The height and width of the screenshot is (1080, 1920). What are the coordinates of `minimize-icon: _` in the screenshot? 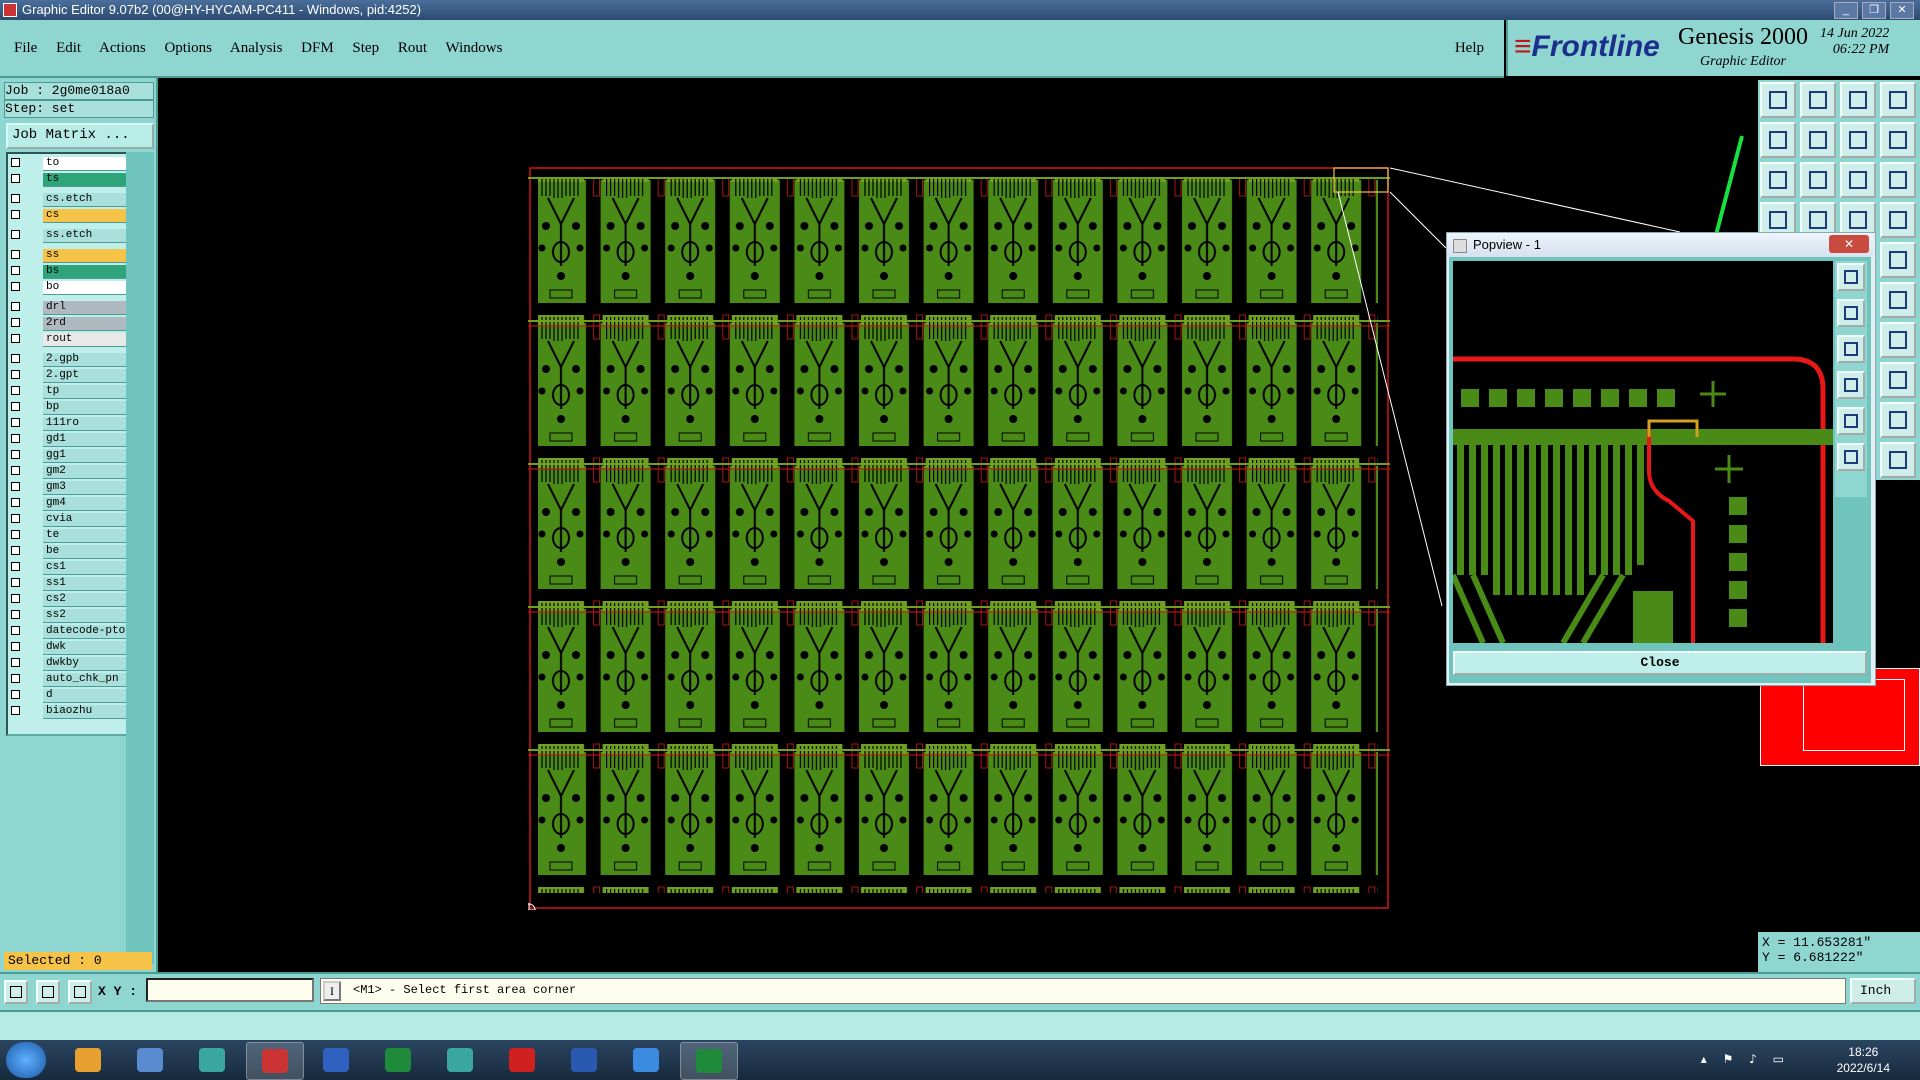 It's located at (1846, 10).